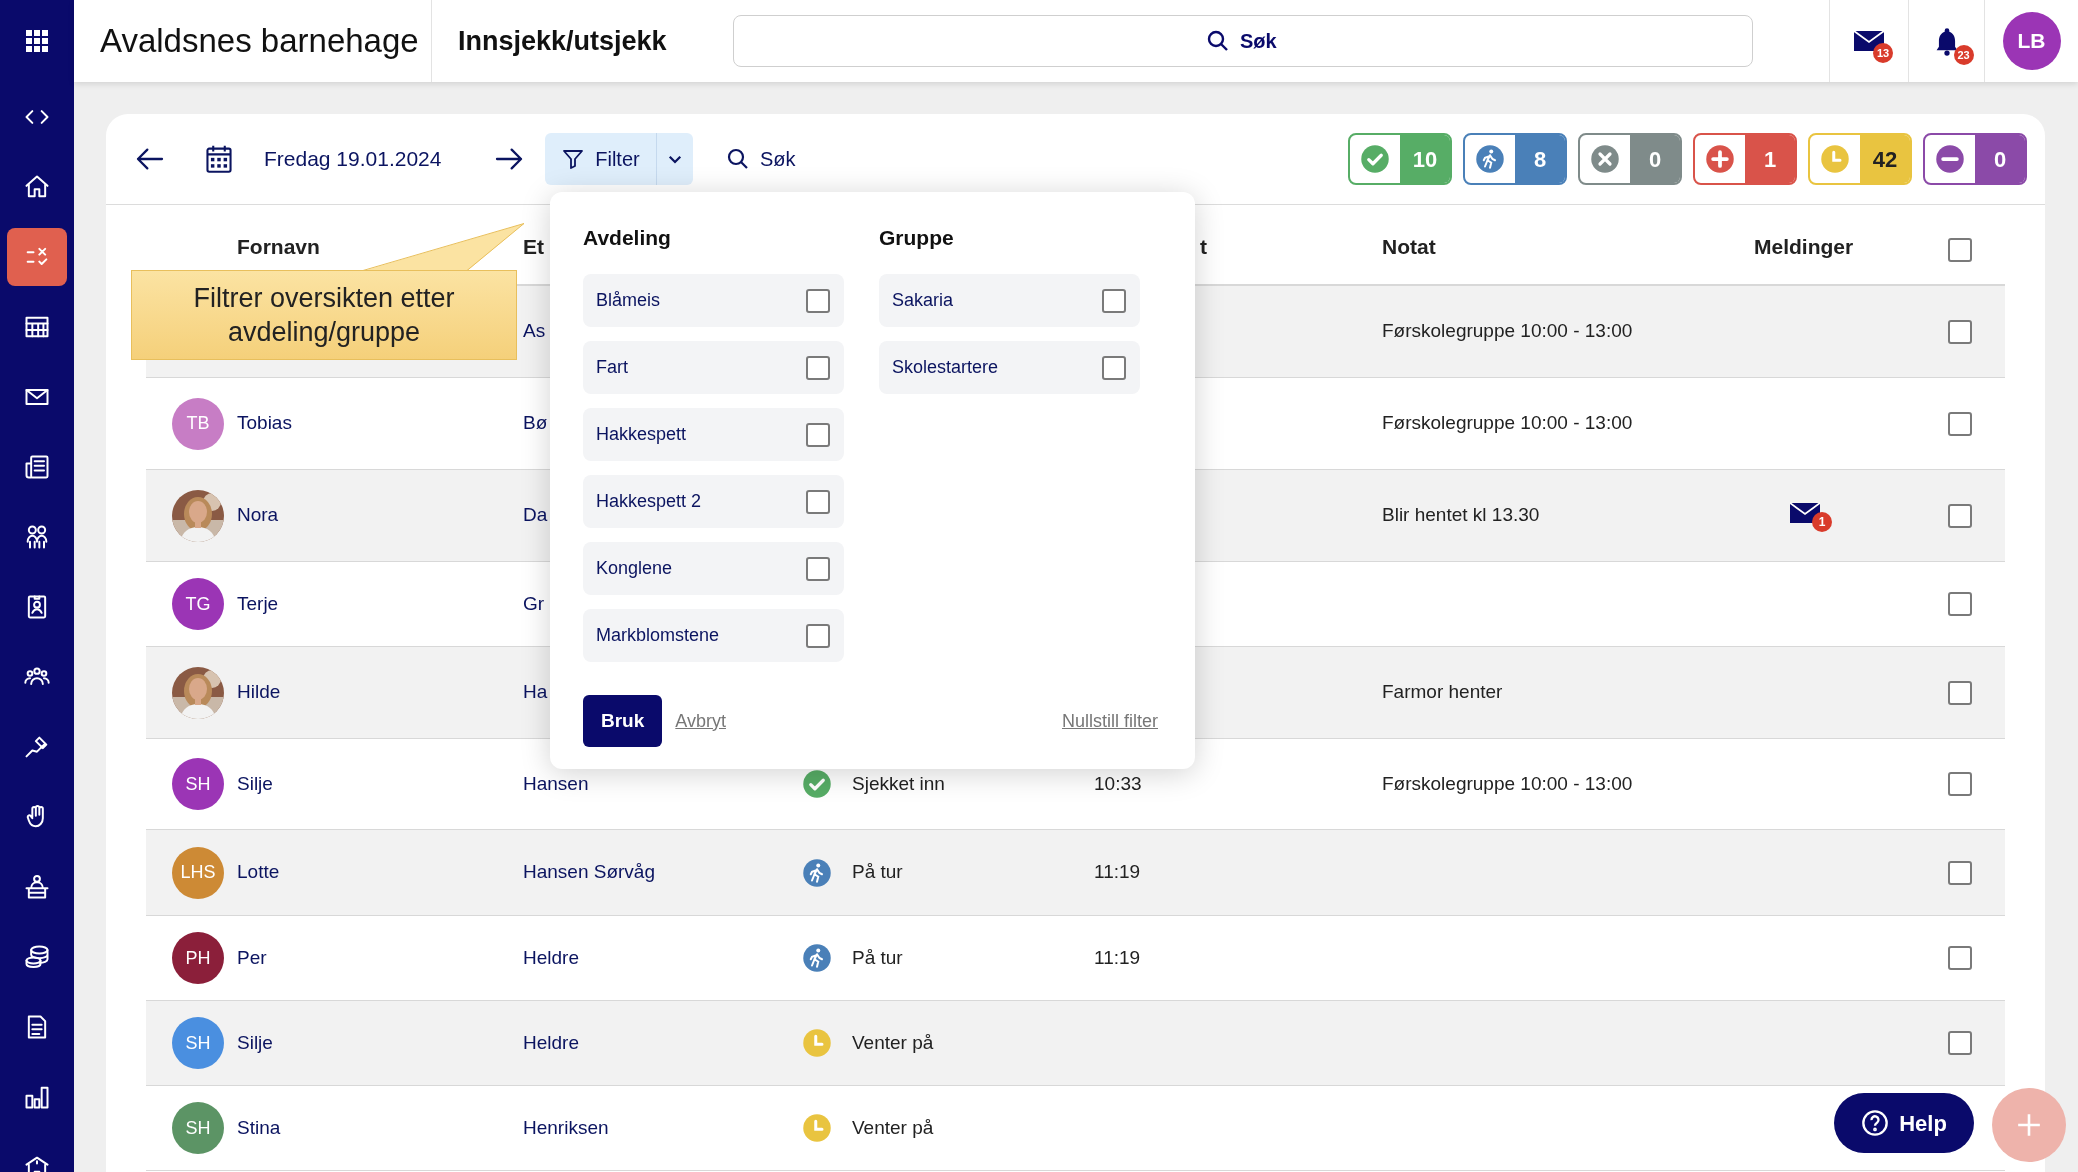 The width and height of the screenshot is (2078, 1172). Describe the element at coordinates (1540, 159) in the screenshot. I see `count-label: 8` at that location.